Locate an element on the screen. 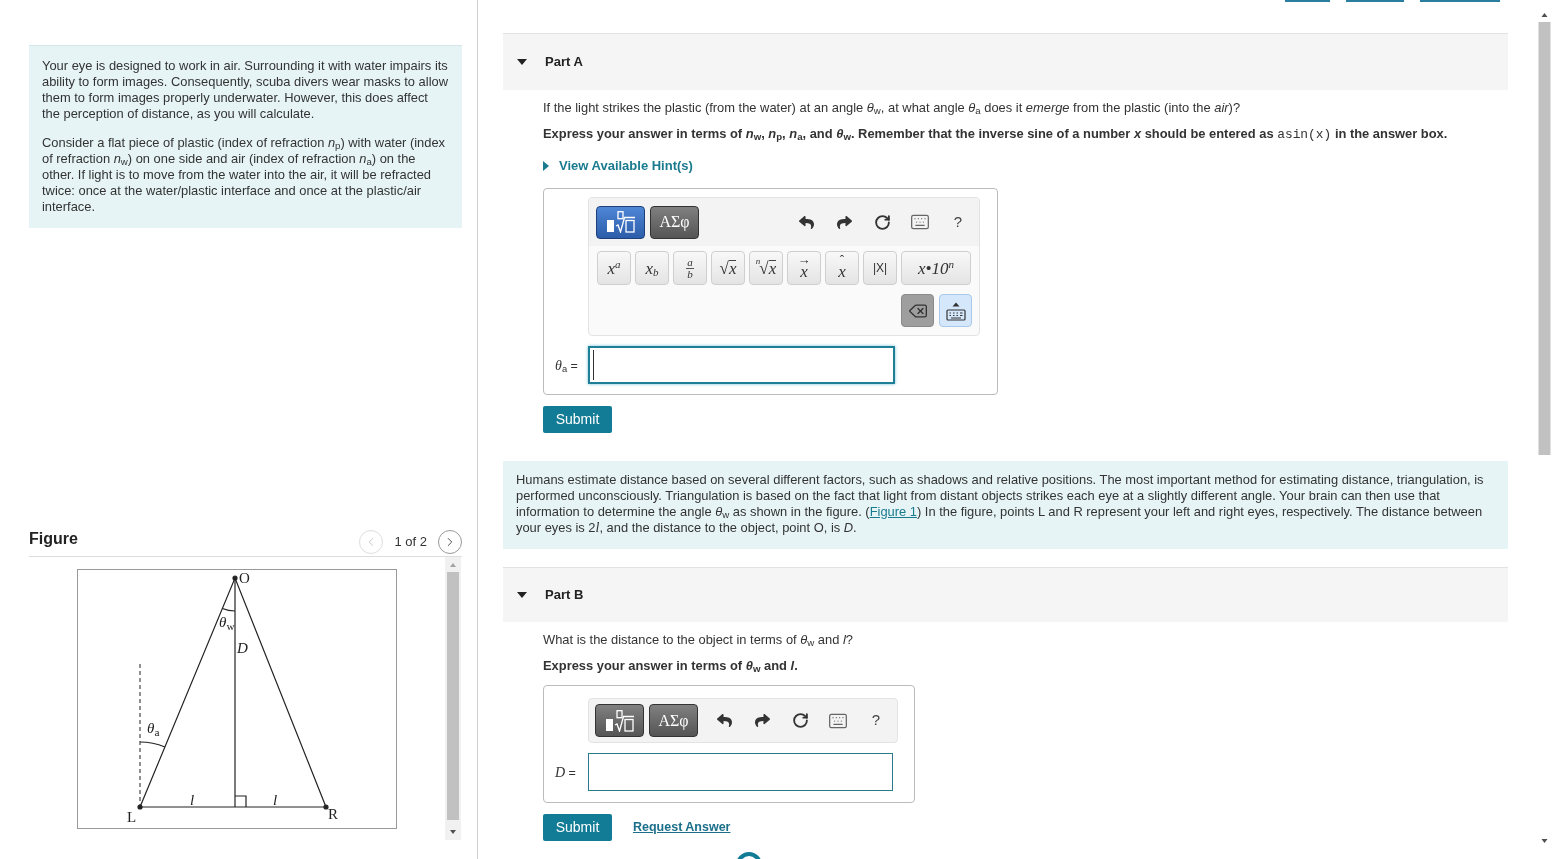 The height and width of the screenshot is (859, 1558). keyboard-toggle-button is located at coordinates (955, 310).